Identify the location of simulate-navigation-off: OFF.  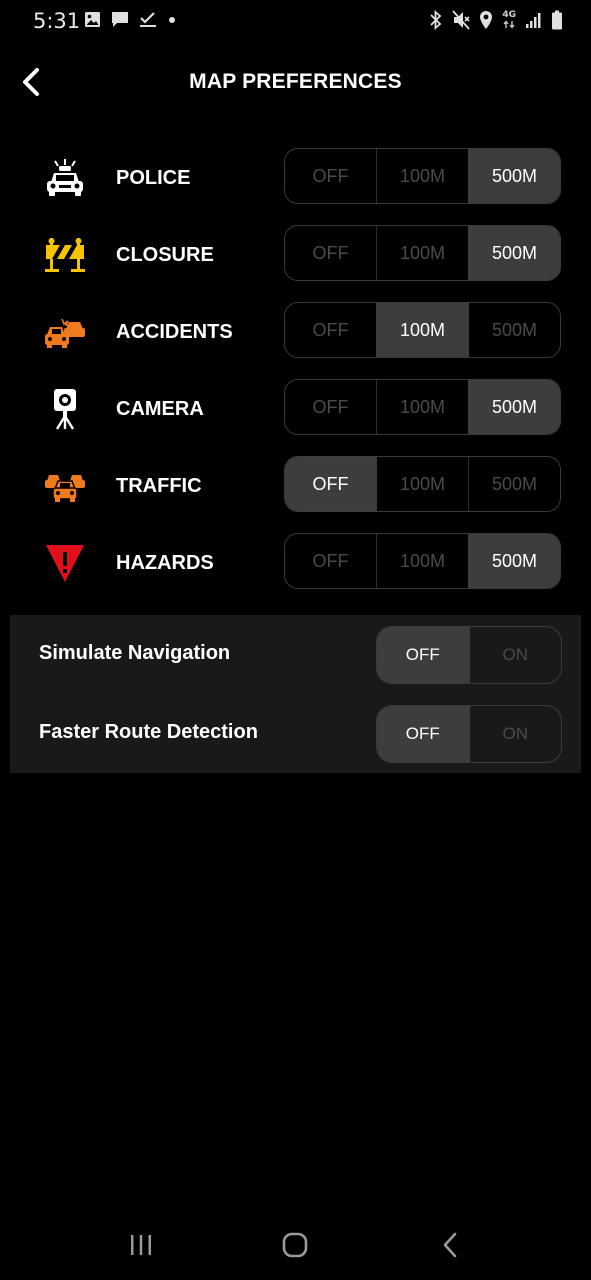
(423, 655).